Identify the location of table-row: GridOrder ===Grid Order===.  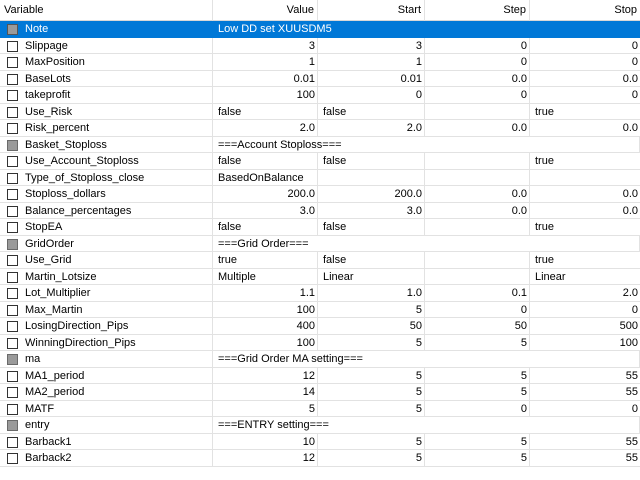
(320, 243).